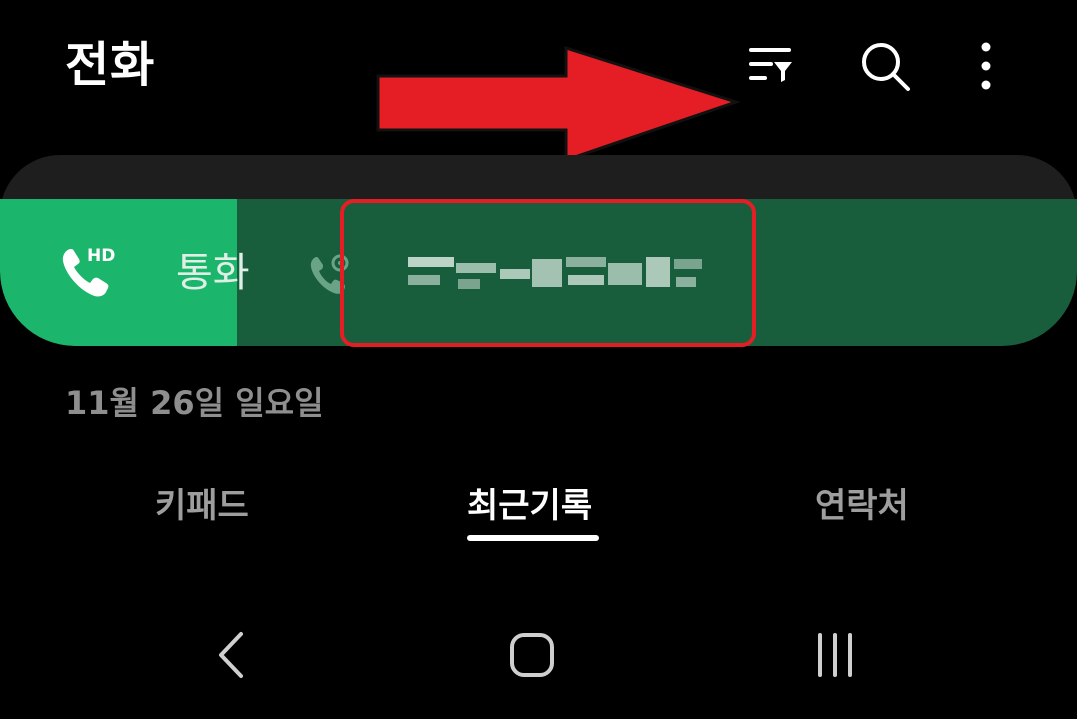  I want to click on date-header: 11월 26일 일요일, so click(194, 403).